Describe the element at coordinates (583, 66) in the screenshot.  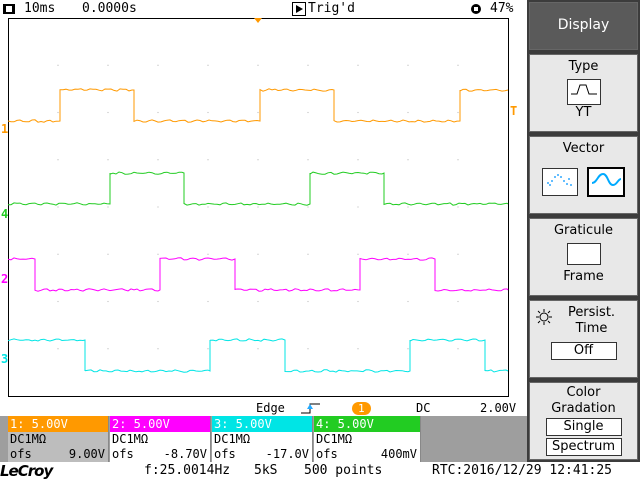
I see `type-label: Type` at that location.